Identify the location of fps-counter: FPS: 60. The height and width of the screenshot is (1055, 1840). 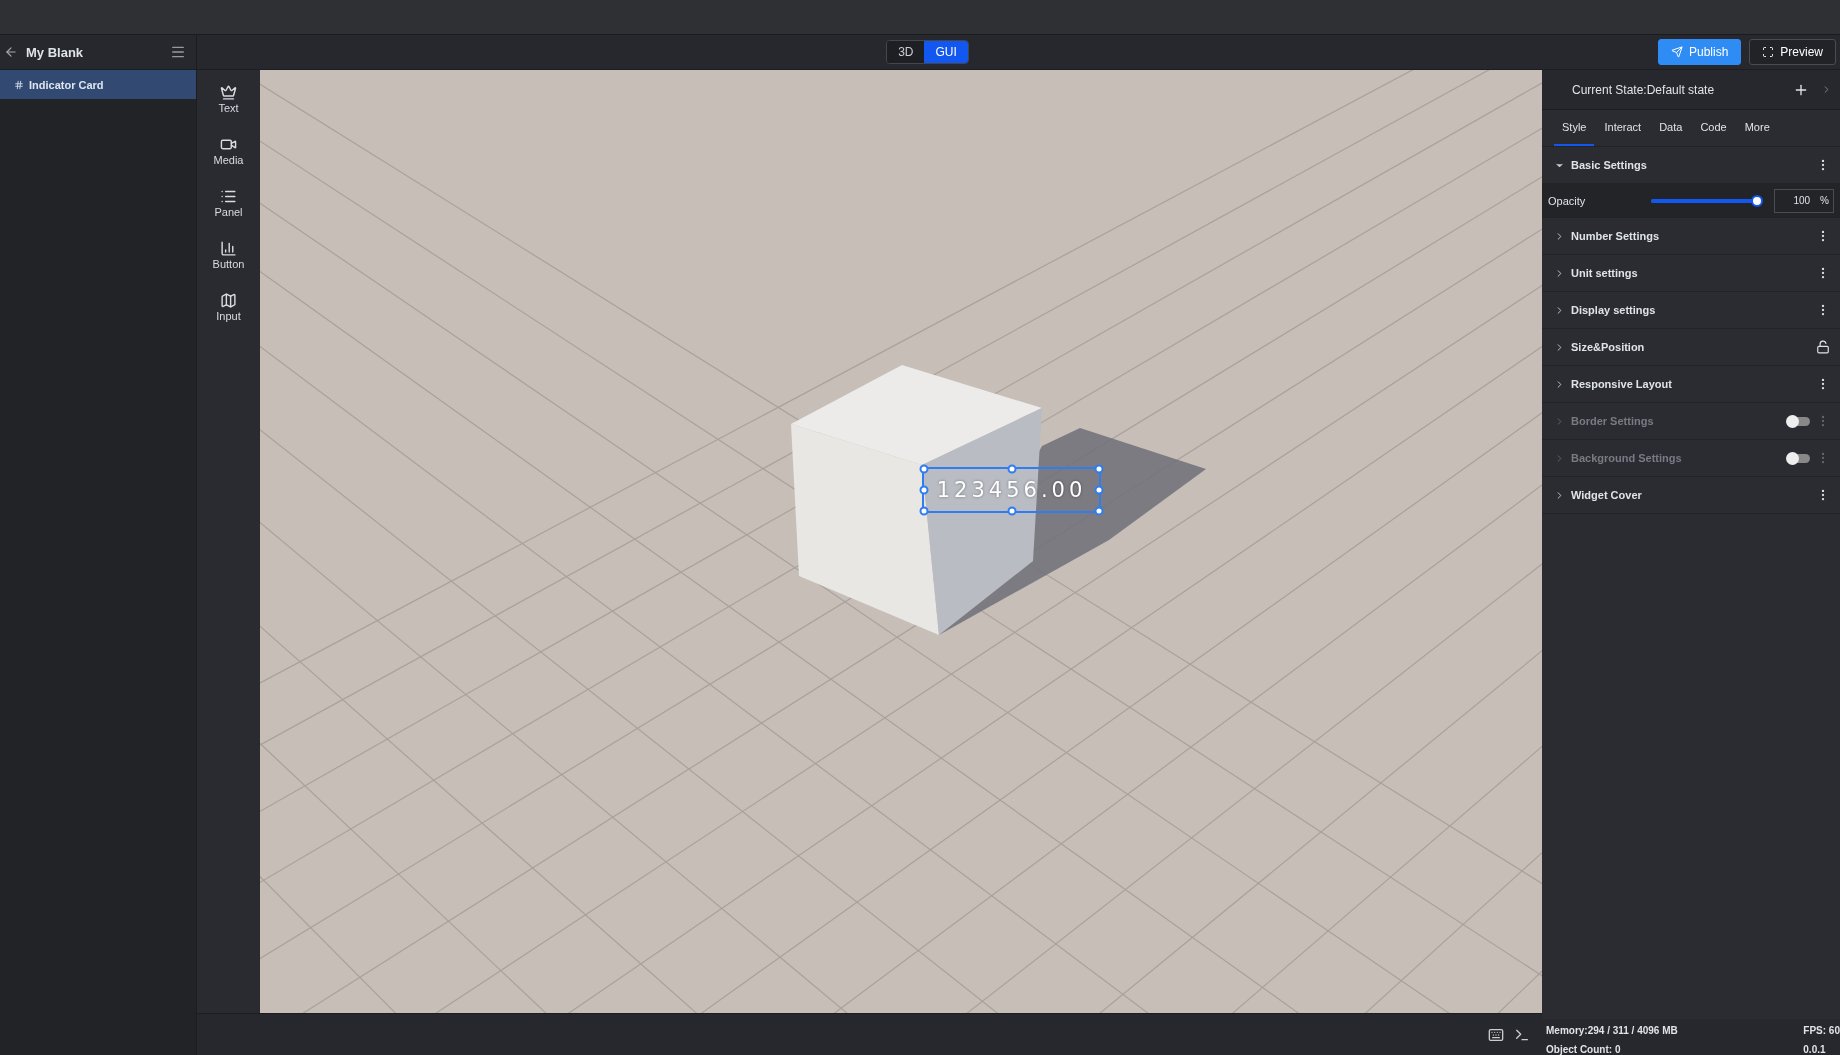
(1821, 1030).